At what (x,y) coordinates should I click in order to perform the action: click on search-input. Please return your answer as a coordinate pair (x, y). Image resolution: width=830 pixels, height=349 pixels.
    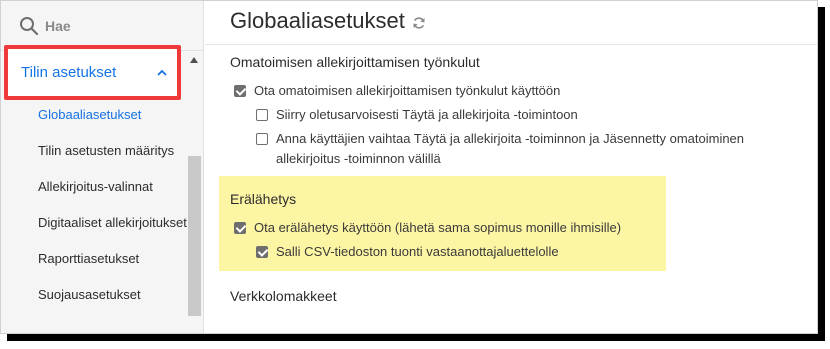
    Looking at the image, I should click on (115, 25).